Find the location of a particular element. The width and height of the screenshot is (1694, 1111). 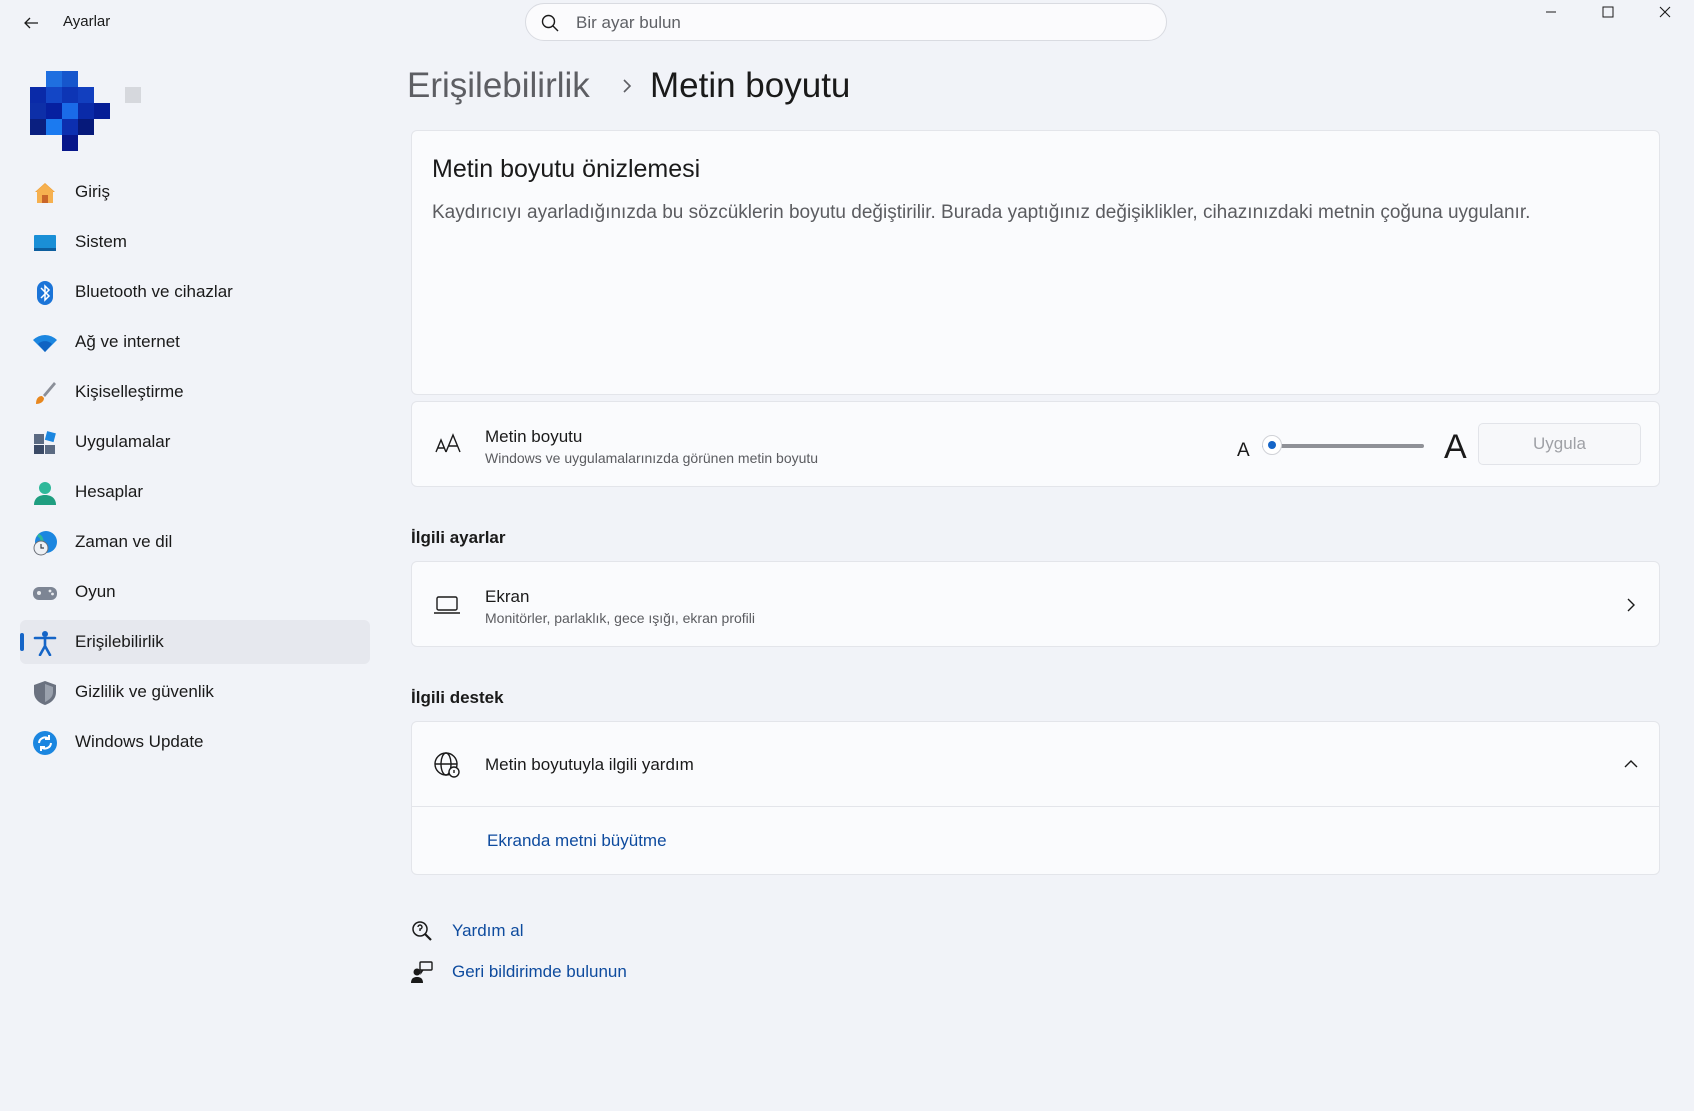

maximize-button is located at coordinates (1608, 12).